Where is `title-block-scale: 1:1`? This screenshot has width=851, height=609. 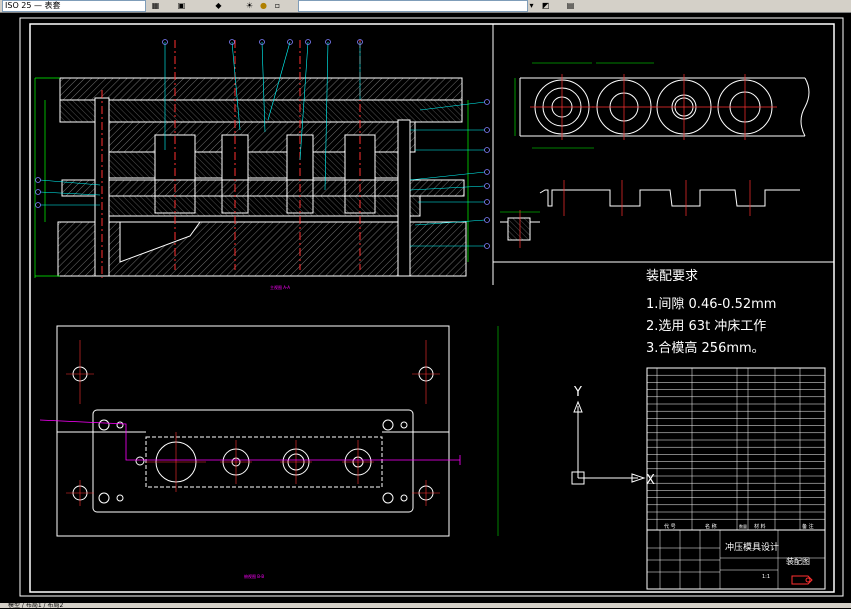 title-block-scale: 1:1 is located at coordinates (766, 577).